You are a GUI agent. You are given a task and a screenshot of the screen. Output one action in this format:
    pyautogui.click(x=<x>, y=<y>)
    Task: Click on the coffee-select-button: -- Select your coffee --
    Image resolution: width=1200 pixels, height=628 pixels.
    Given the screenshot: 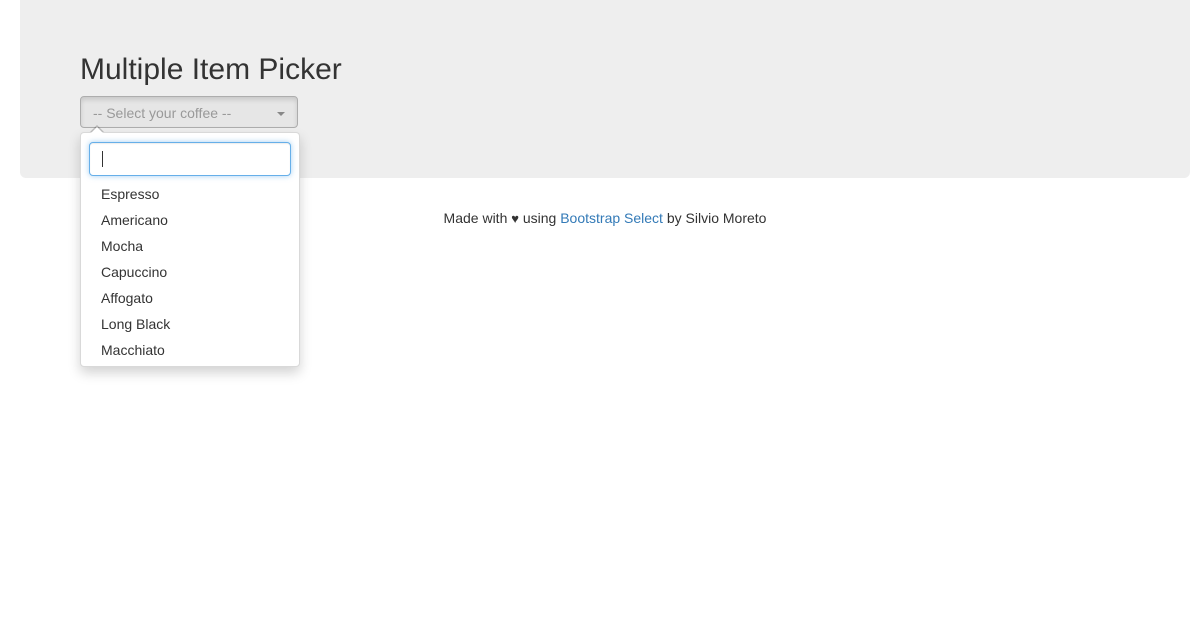 What is the action you would take?
    pyautogui.click(x=189, y=112)
    